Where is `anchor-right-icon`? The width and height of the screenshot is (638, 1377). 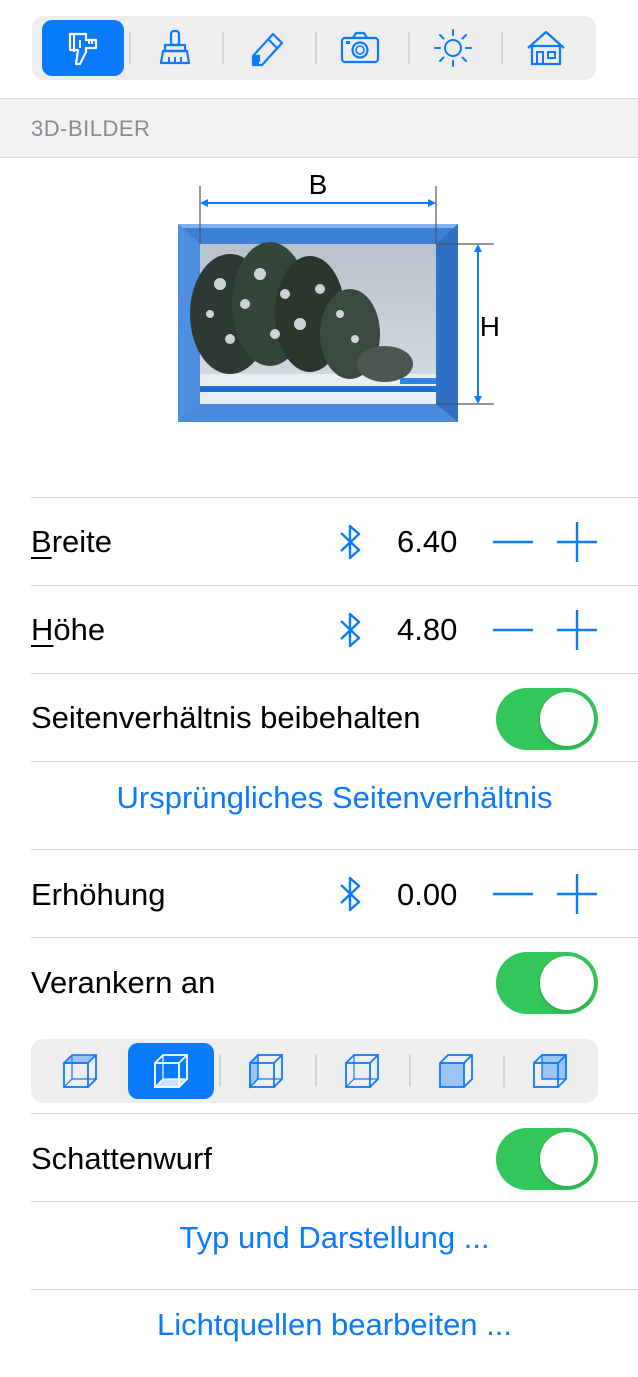 anchor-right-icon is located at coordinates (550, 1071).